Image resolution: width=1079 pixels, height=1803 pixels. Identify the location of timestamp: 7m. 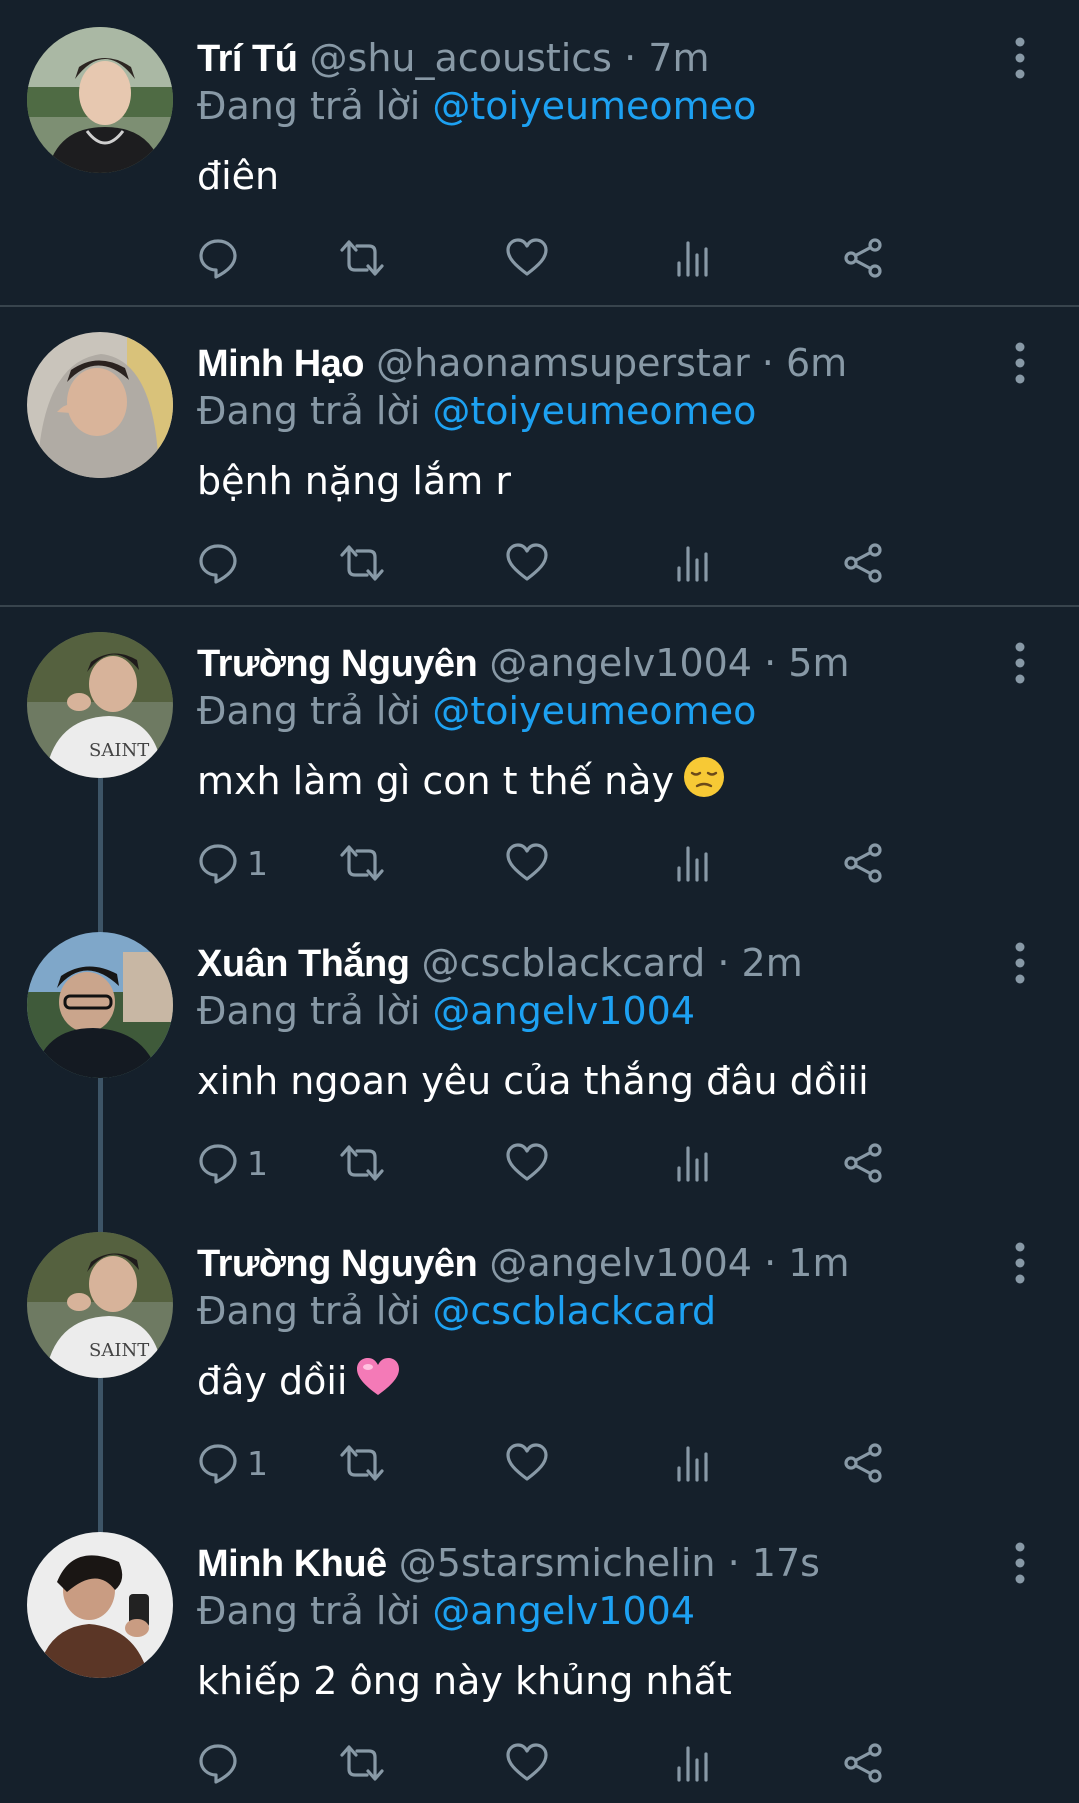
(678, 58).